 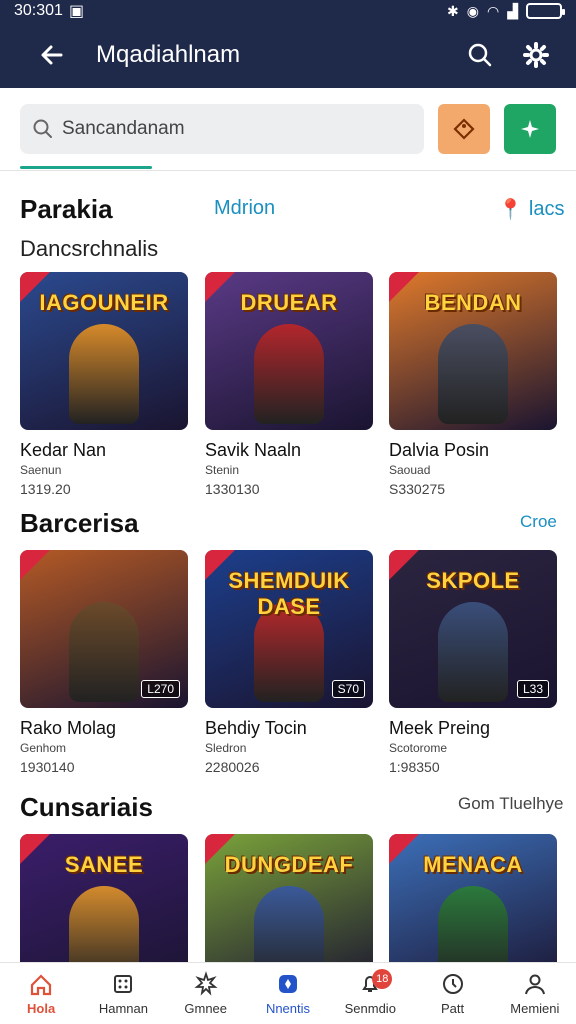 What do you see at coordinates (123, 984) in the screenshot?
I see `grid-icon` at bounding box center [123, 984].